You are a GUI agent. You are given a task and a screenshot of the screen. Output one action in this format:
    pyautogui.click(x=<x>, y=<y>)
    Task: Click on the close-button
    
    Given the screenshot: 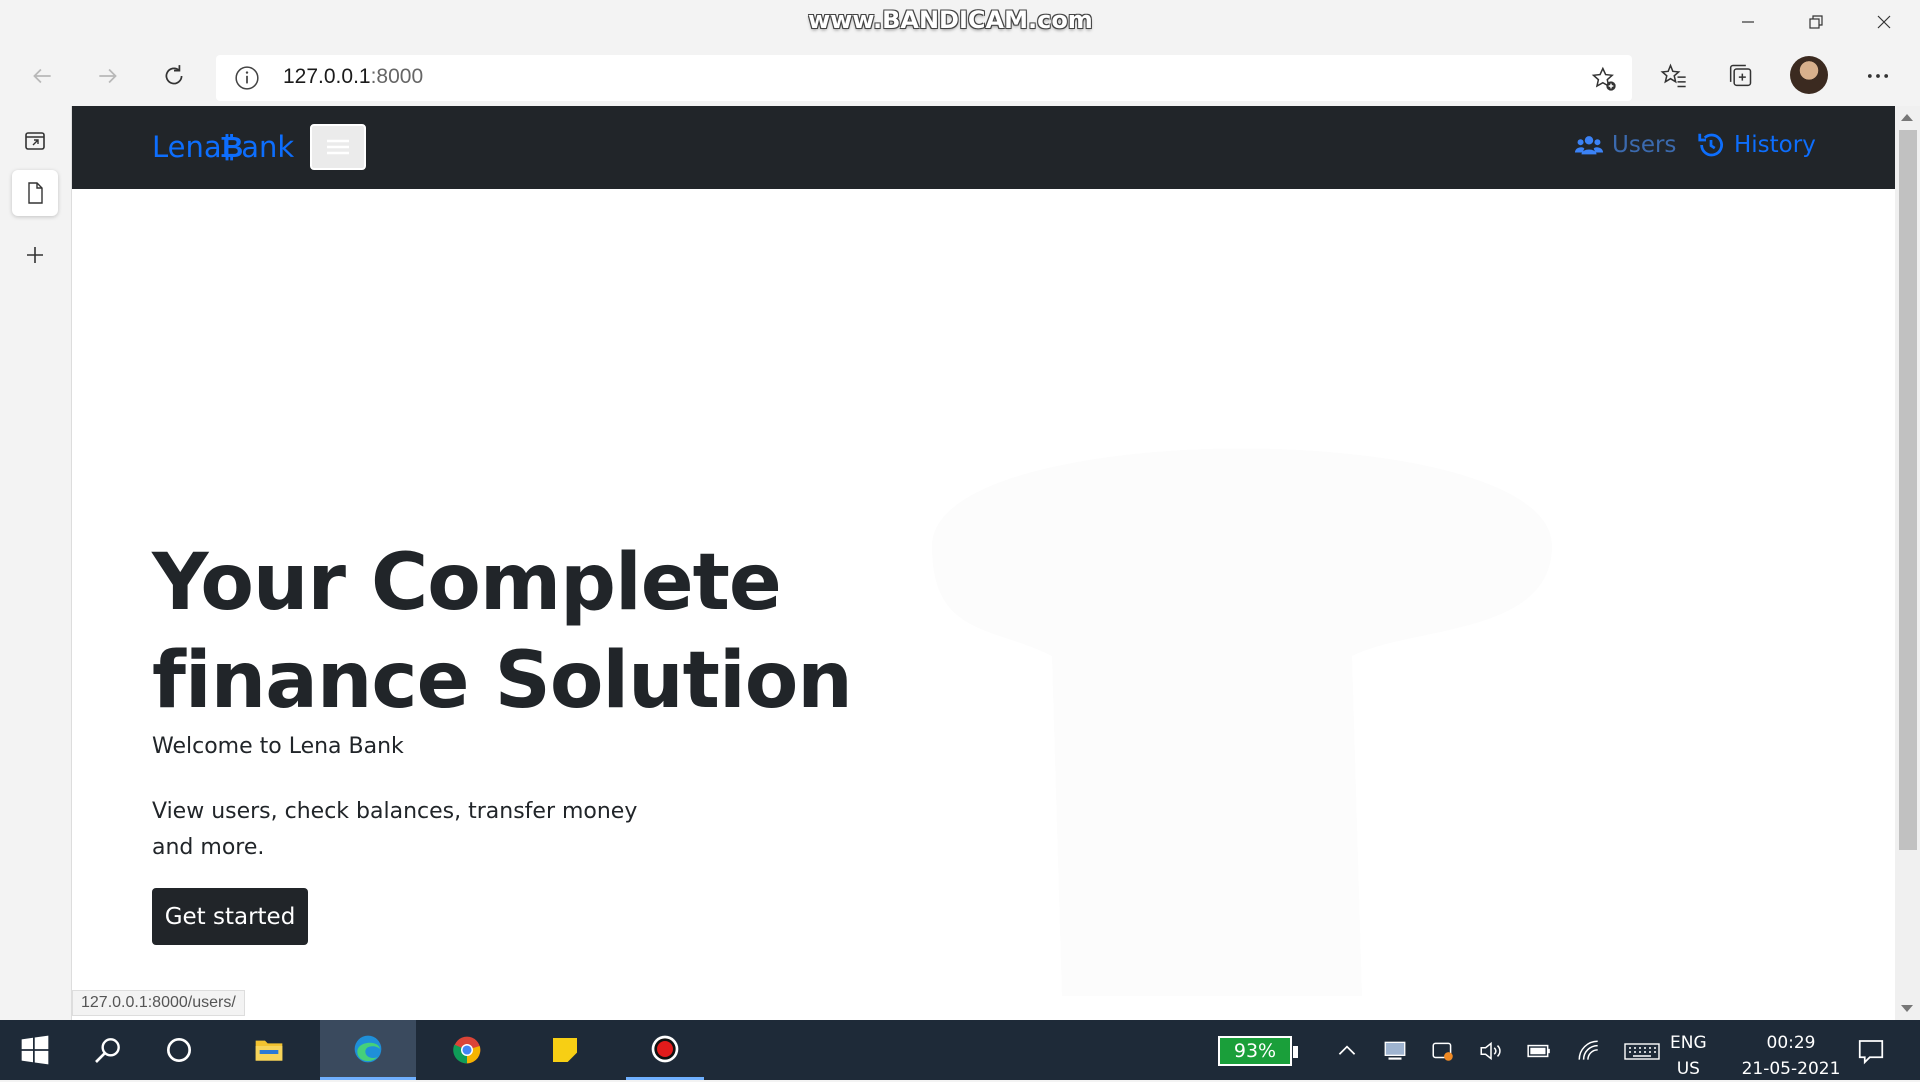 What is the action you would take?
    pyautogui.click(x=1884, y=22)
    